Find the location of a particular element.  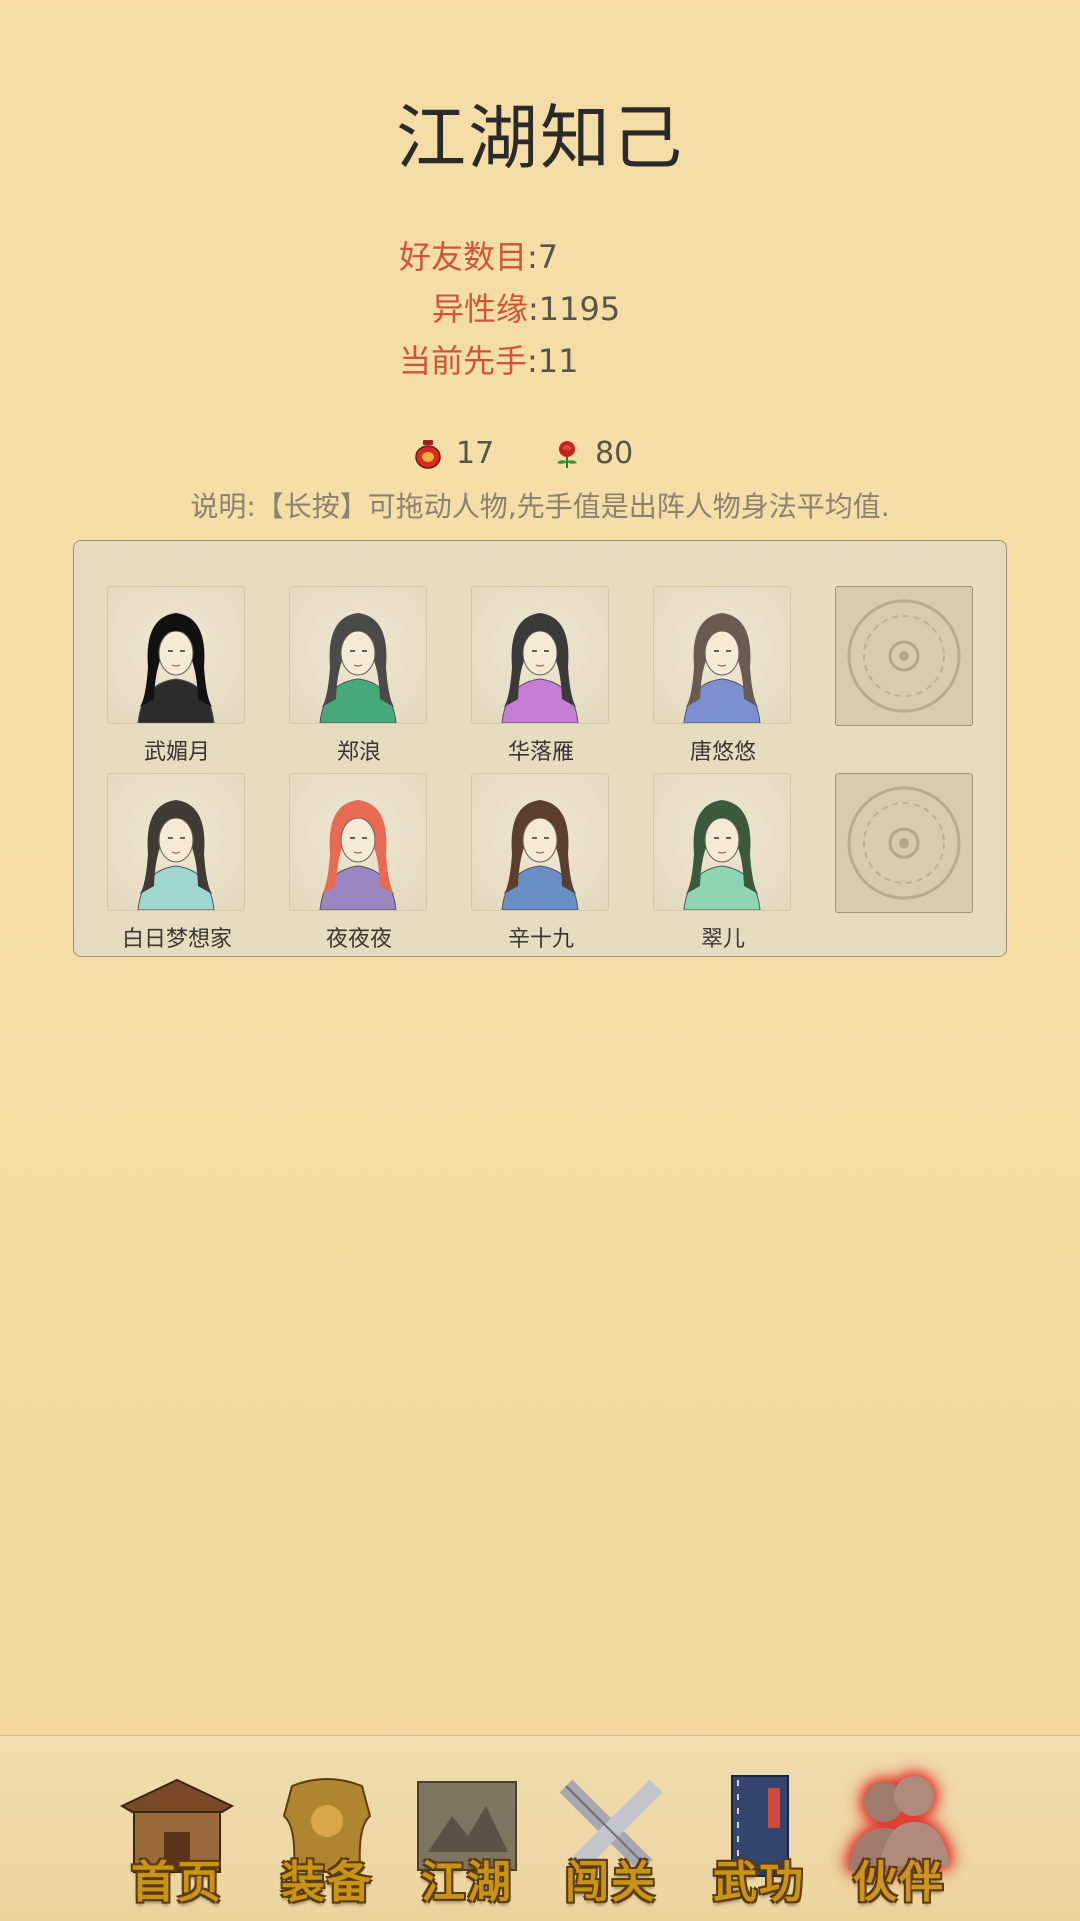

nav-item-armor: 装备 is located at coordinates (327, 1837).